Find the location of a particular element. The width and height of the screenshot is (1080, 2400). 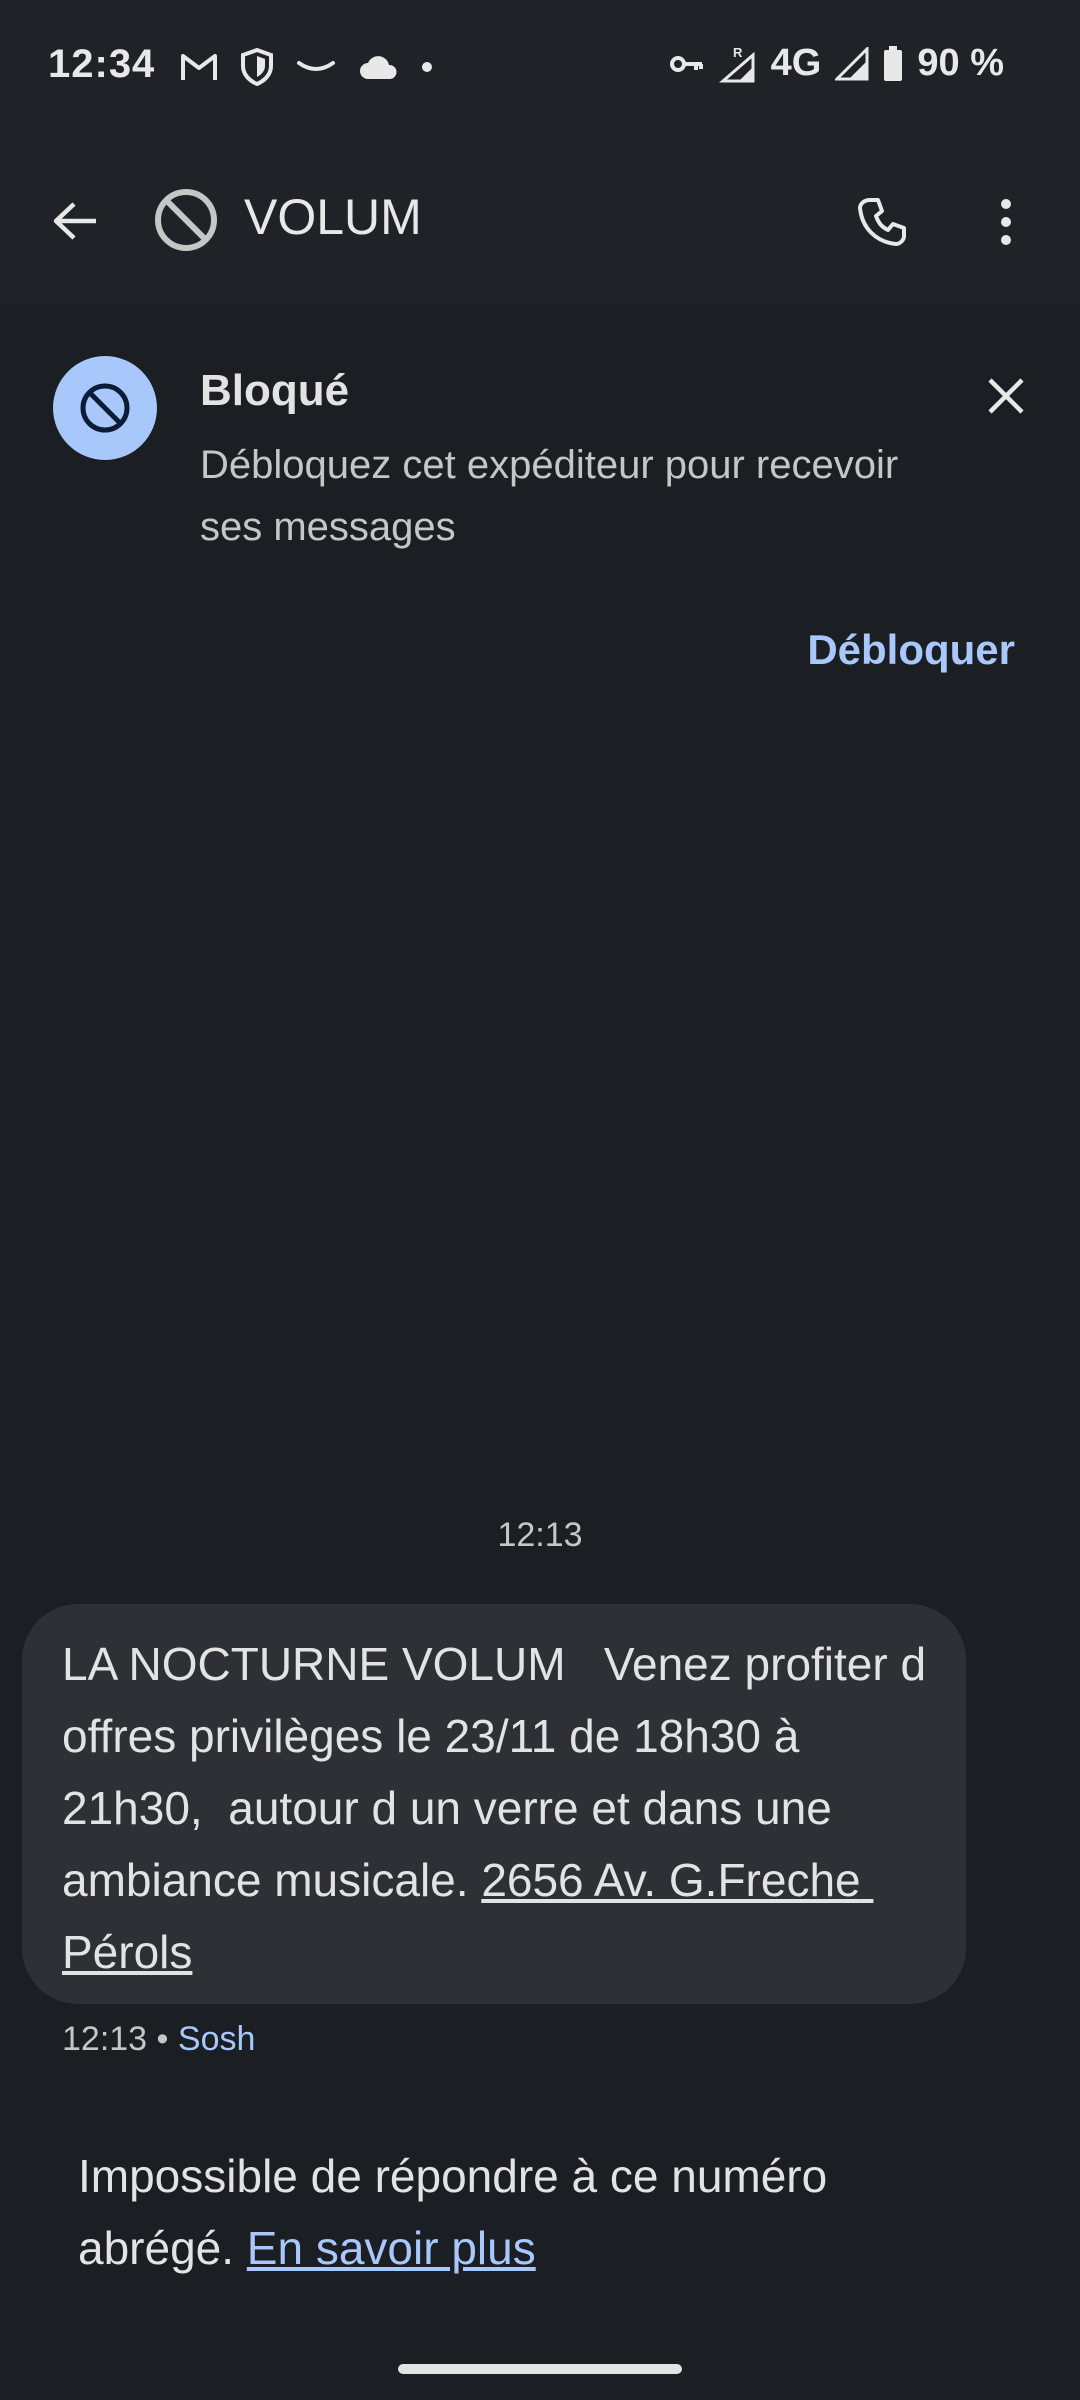

learn-more-link: En savoir plus is located at coordinates (391, 2248).